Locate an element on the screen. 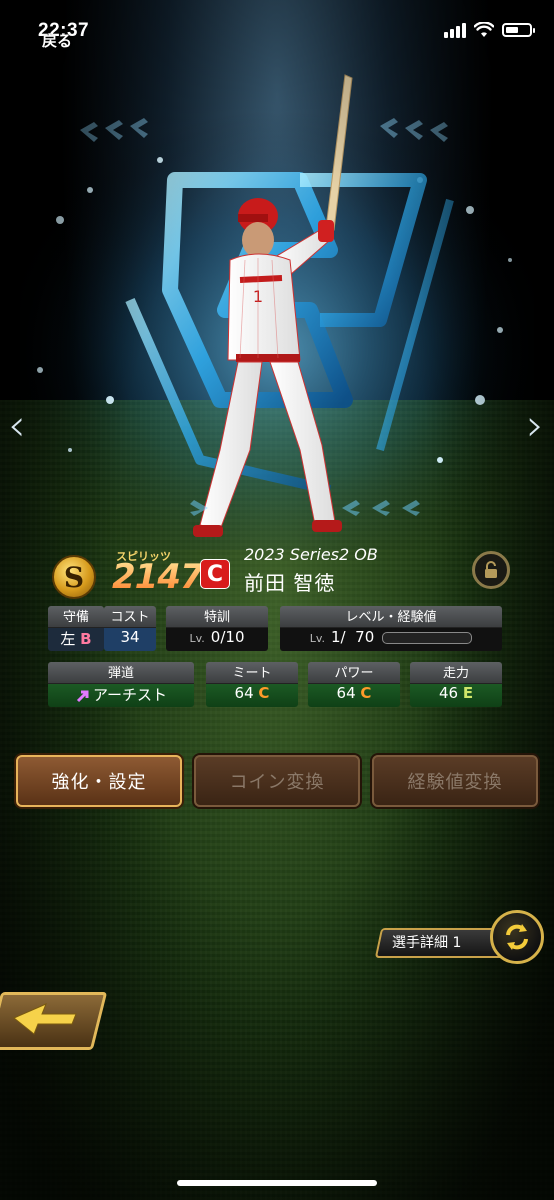 Image resolution: width=554 pixels, height=1200 pixels. battery-icon is located at coordinates (518, 30).